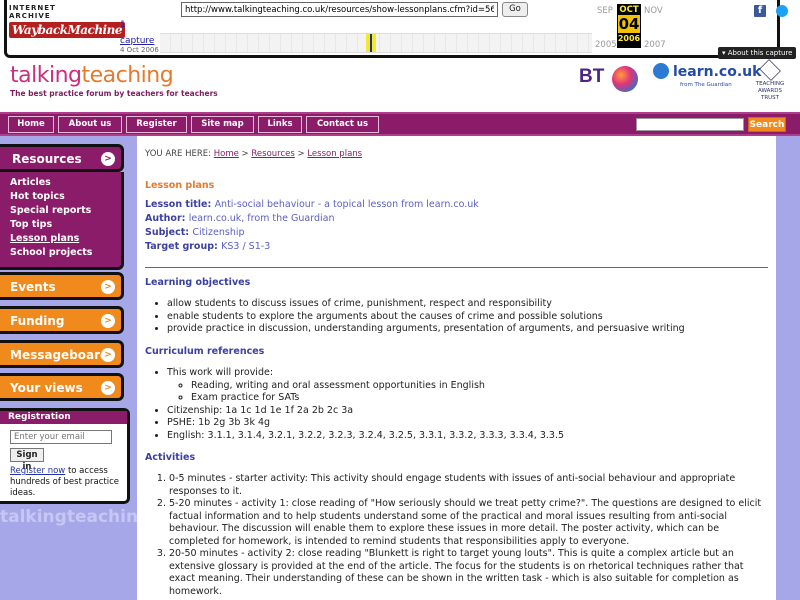  Describe the element at coordinates (629, 10) in the screenshot. I see `wayback-cur-month: OCT` at that location.